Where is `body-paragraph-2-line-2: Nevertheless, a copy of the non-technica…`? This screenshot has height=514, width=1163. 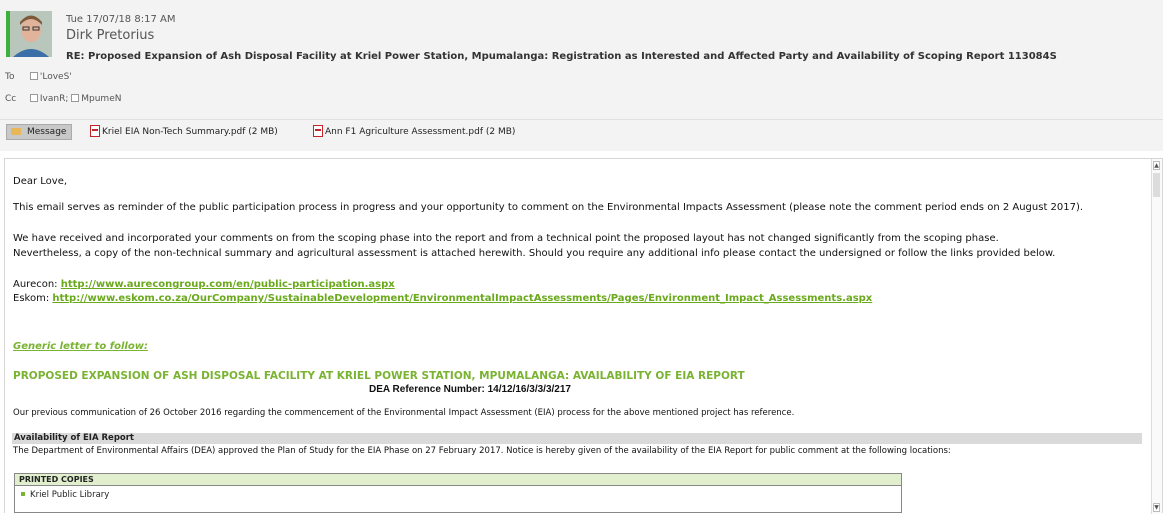 body-paragraph-2-line-2: Nevertheless, a copy of the non-technica… is located at coordinates (534, 253).